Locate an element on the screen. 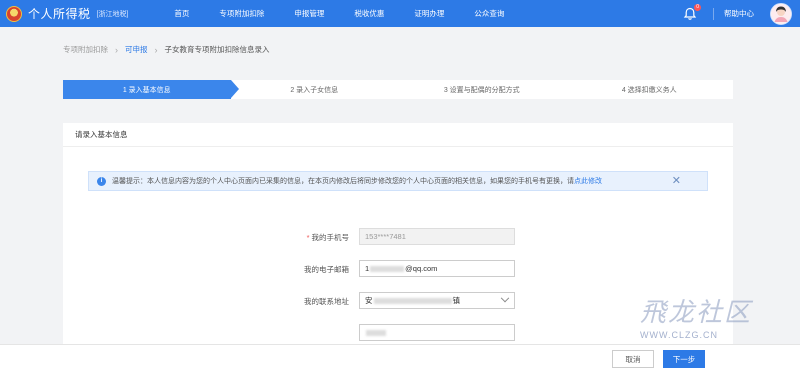 This screenshot has width=800, height=371. user-avatar is located at coordinates (781, 13).